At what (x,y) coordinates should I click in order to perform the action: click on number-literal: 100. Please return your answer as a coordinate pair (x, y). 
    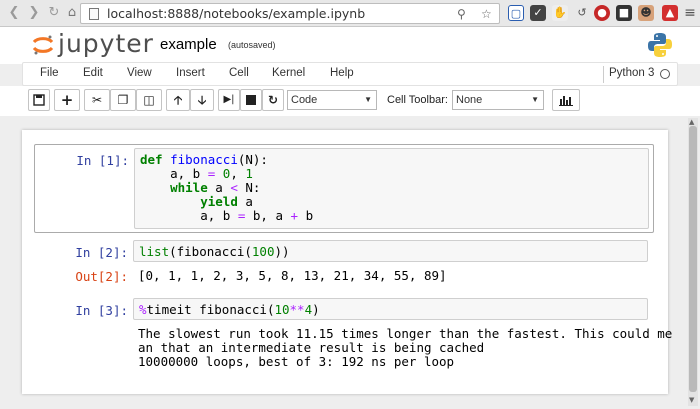
    Looking at the image, I should click on (263, 251).